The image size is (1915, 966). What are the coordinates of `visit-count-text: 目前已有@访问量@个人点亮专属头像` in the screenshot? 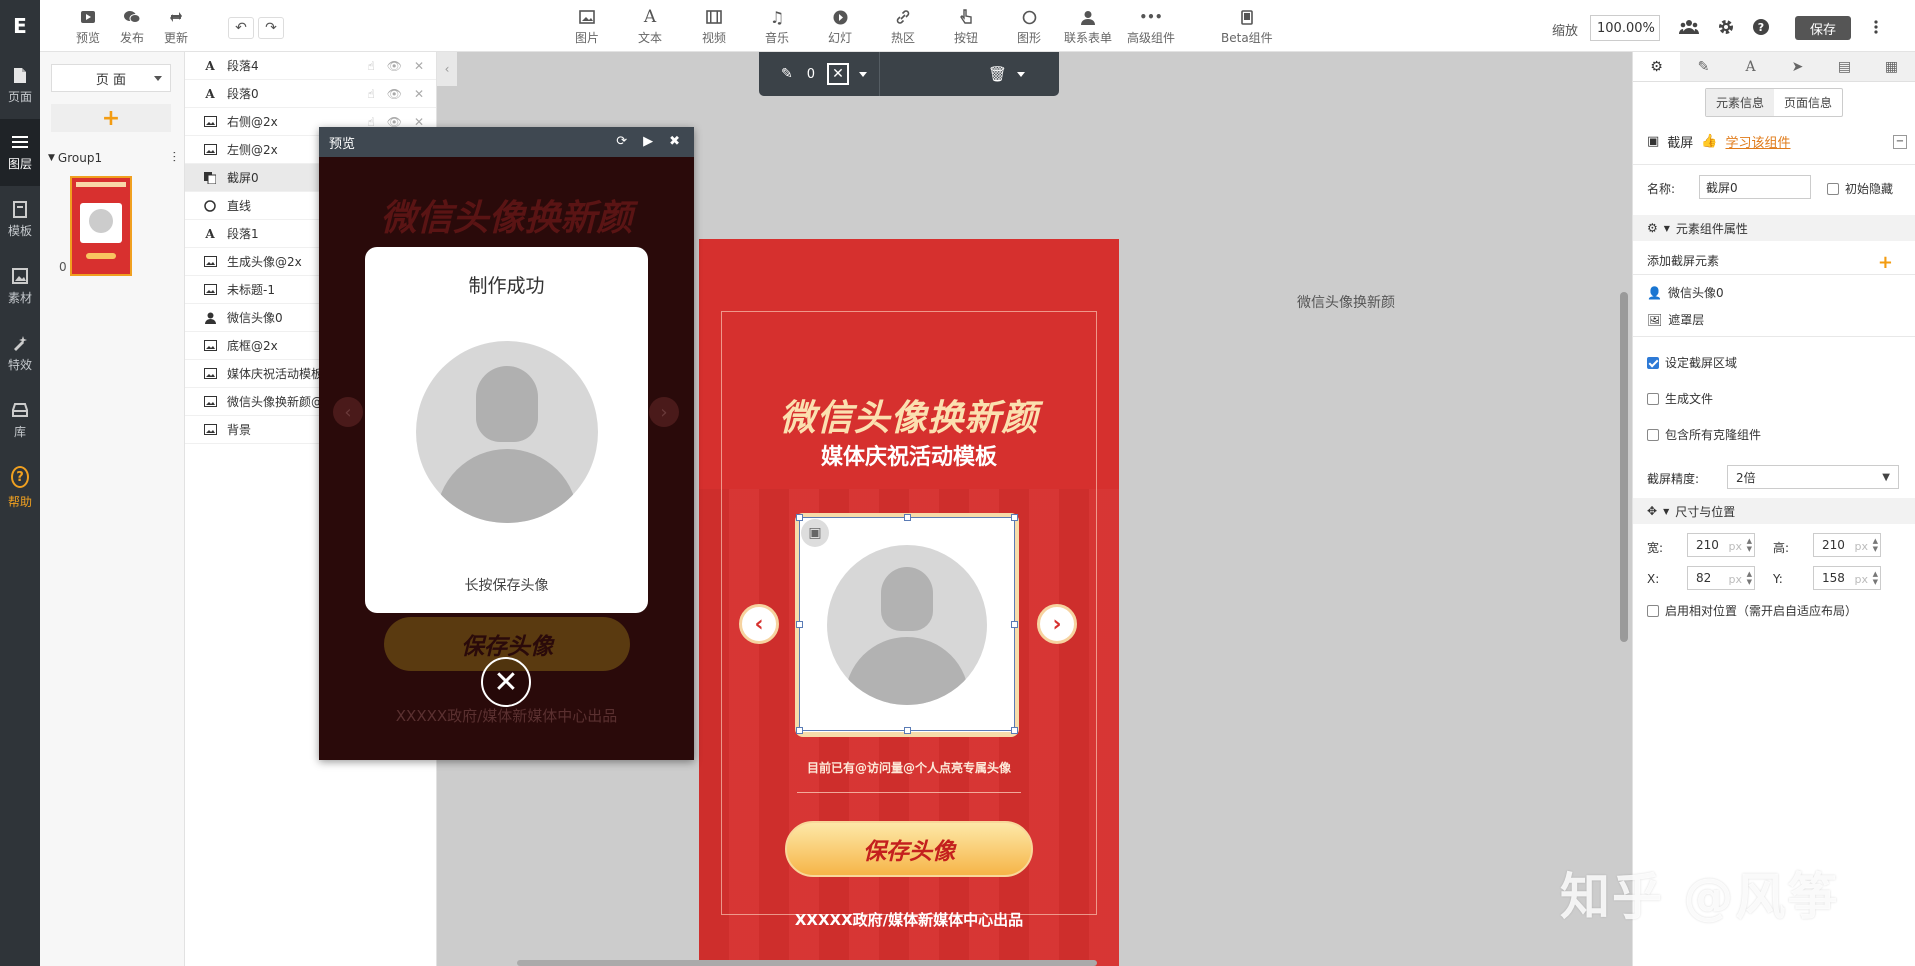 It's located at (909, 767).